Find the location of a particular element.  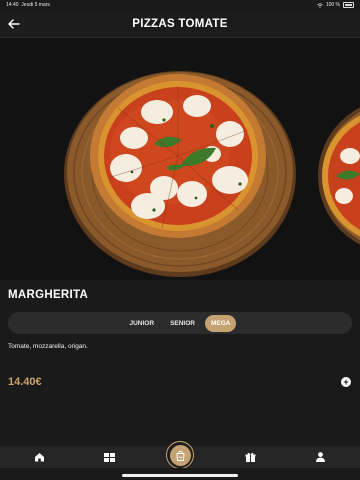

battery-label: 100 % is located at coordinates (332, 5).